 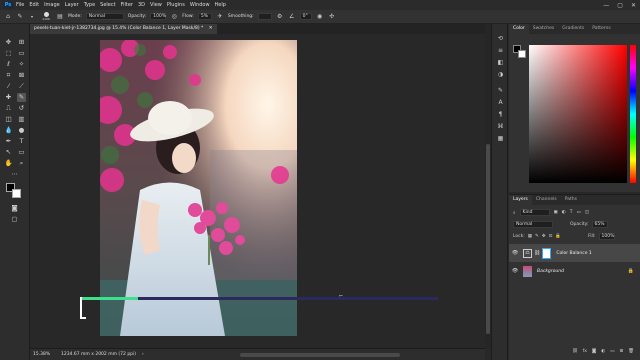 I want to click on path-select-icon: ↖, so click(x=8, y=152).